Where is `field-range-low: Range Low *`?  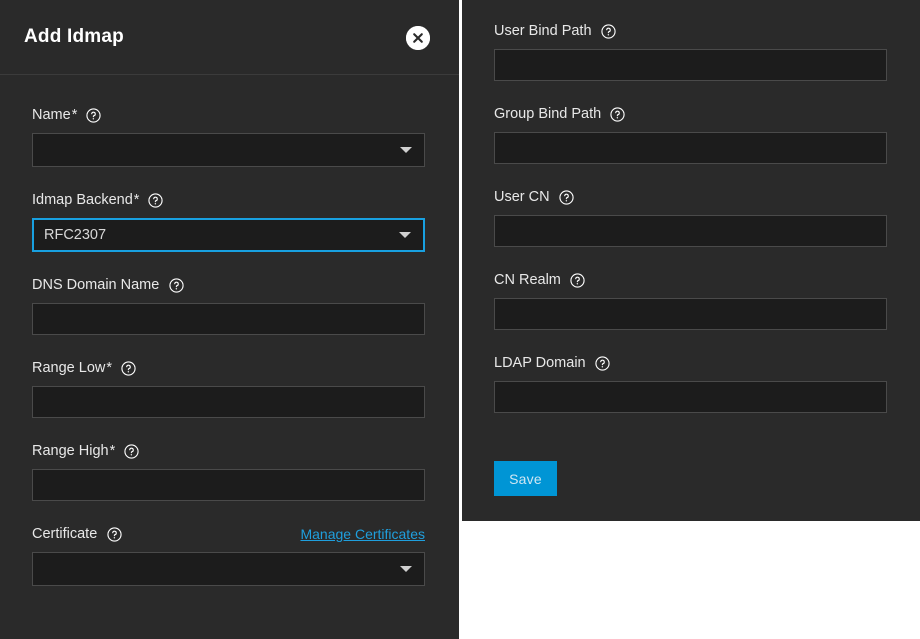
field-range-low: Range Low * is located at coordinates (228, 388).